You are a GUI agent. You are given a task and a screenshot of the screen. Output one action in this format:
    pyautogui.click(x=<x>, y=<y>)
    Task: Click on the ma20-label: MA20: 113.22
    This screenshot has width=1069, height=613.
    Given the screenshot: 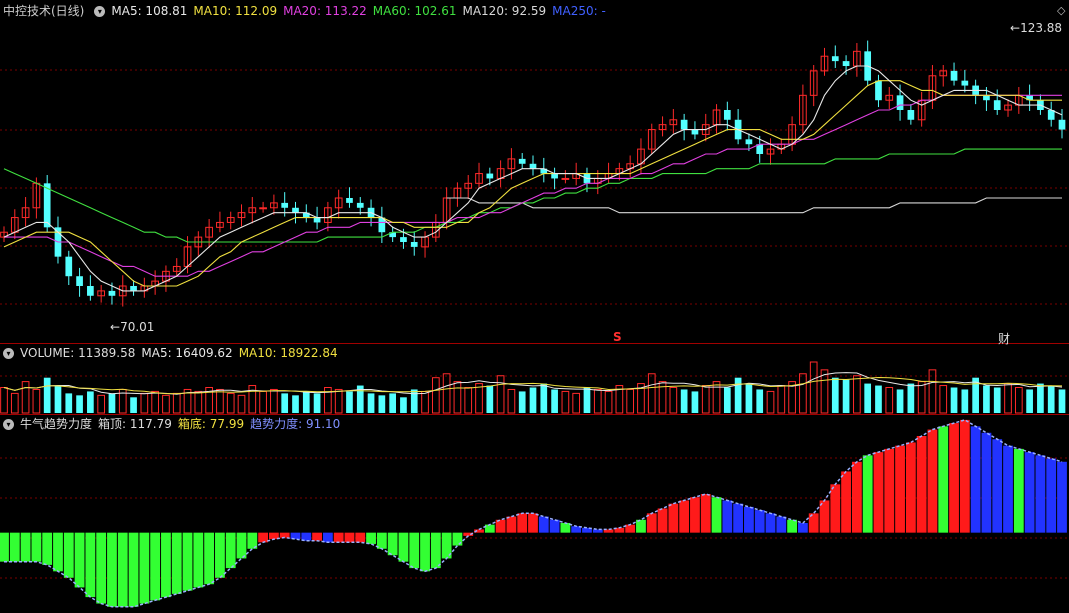 What is the action you would take?
    pyautogui.click(x=325, y=11)
    